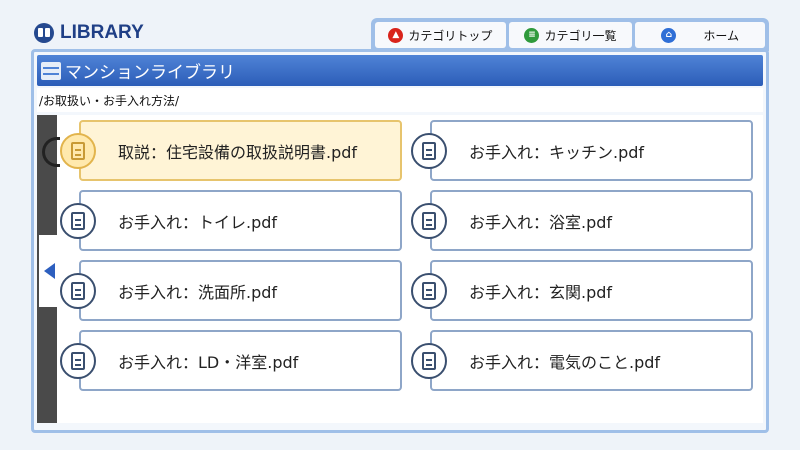 The height and width of the screenshot is (450, 800). I want to click on file-tile: お手入れ：キッチン.pdf, so click(582, 150).